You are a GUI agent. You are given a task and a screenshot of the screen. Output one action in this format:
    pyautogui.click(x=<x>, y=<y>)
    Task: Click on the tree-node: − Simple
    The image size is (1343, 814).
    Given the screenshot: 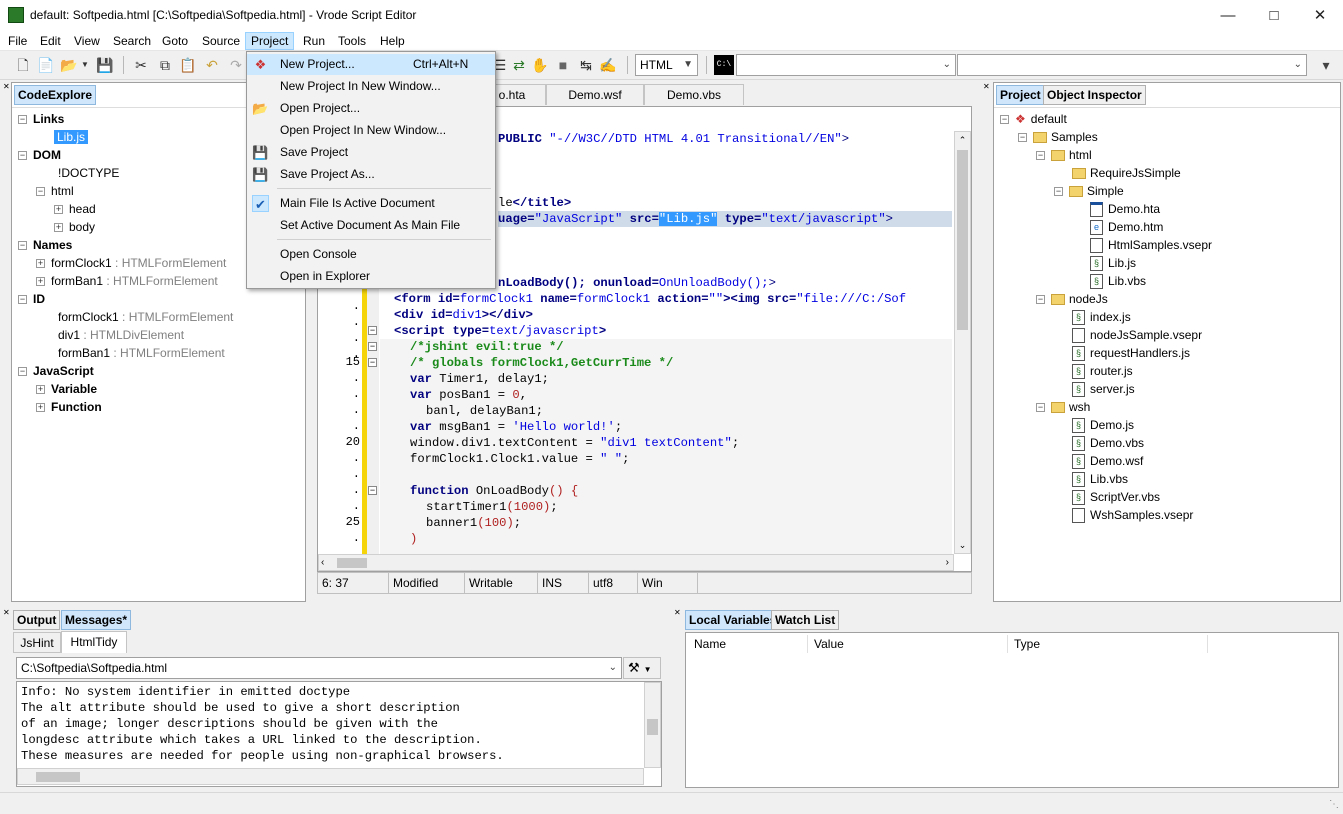 What is the action you would take?
    pyautogui.click(x=1089, y=191)
    